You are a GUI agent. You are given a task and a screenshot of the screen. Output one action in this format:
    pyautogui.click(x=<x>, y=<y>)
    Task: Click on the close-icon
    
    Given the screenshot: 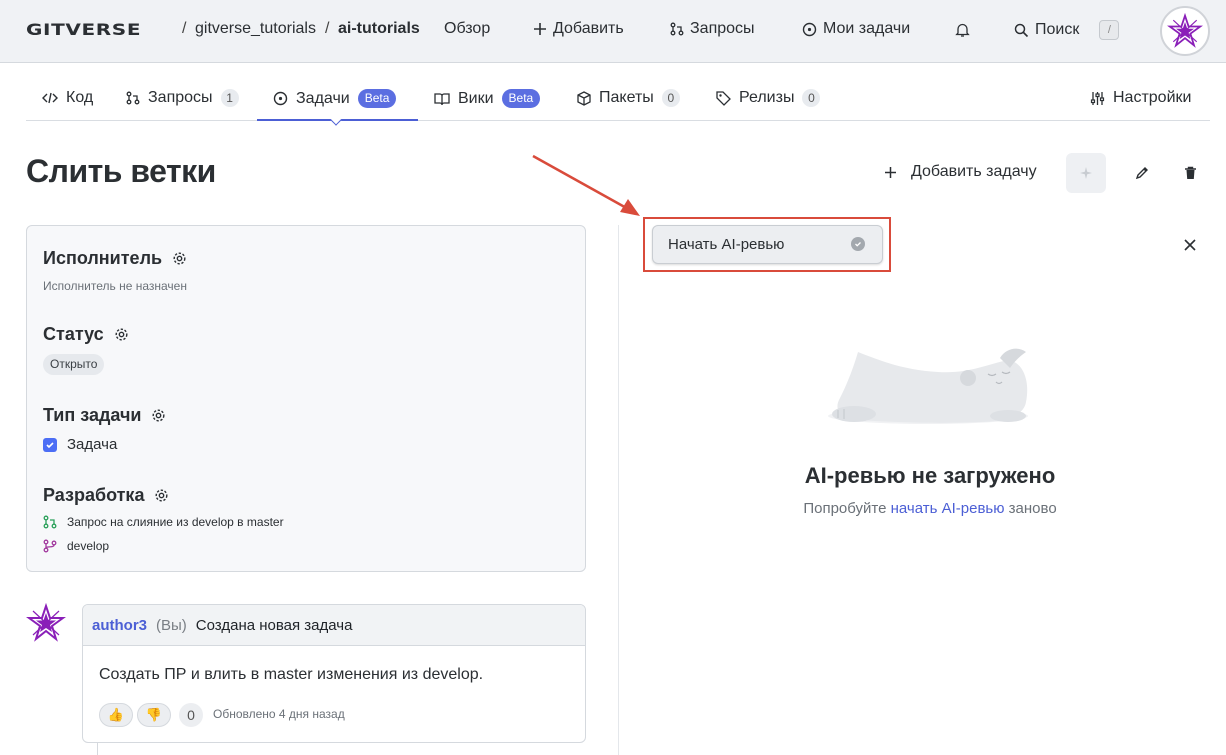 What is the action you would take?
    pyautogui.click(x=1190, y=245)
    